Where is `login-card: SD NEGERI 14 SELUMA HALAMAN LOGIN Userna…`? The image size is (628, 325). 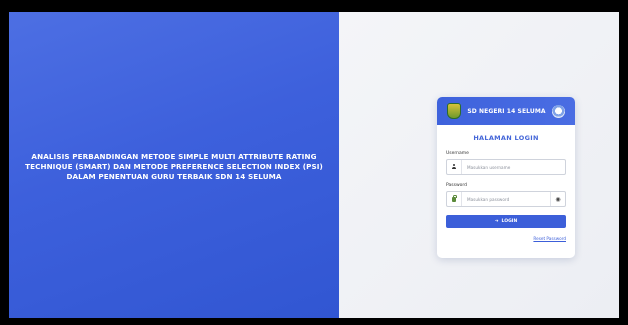
login-card: SD NEGERI 14 SELUMA HALAMAN LOGIN Userna… is located at coordinates (506, 177).